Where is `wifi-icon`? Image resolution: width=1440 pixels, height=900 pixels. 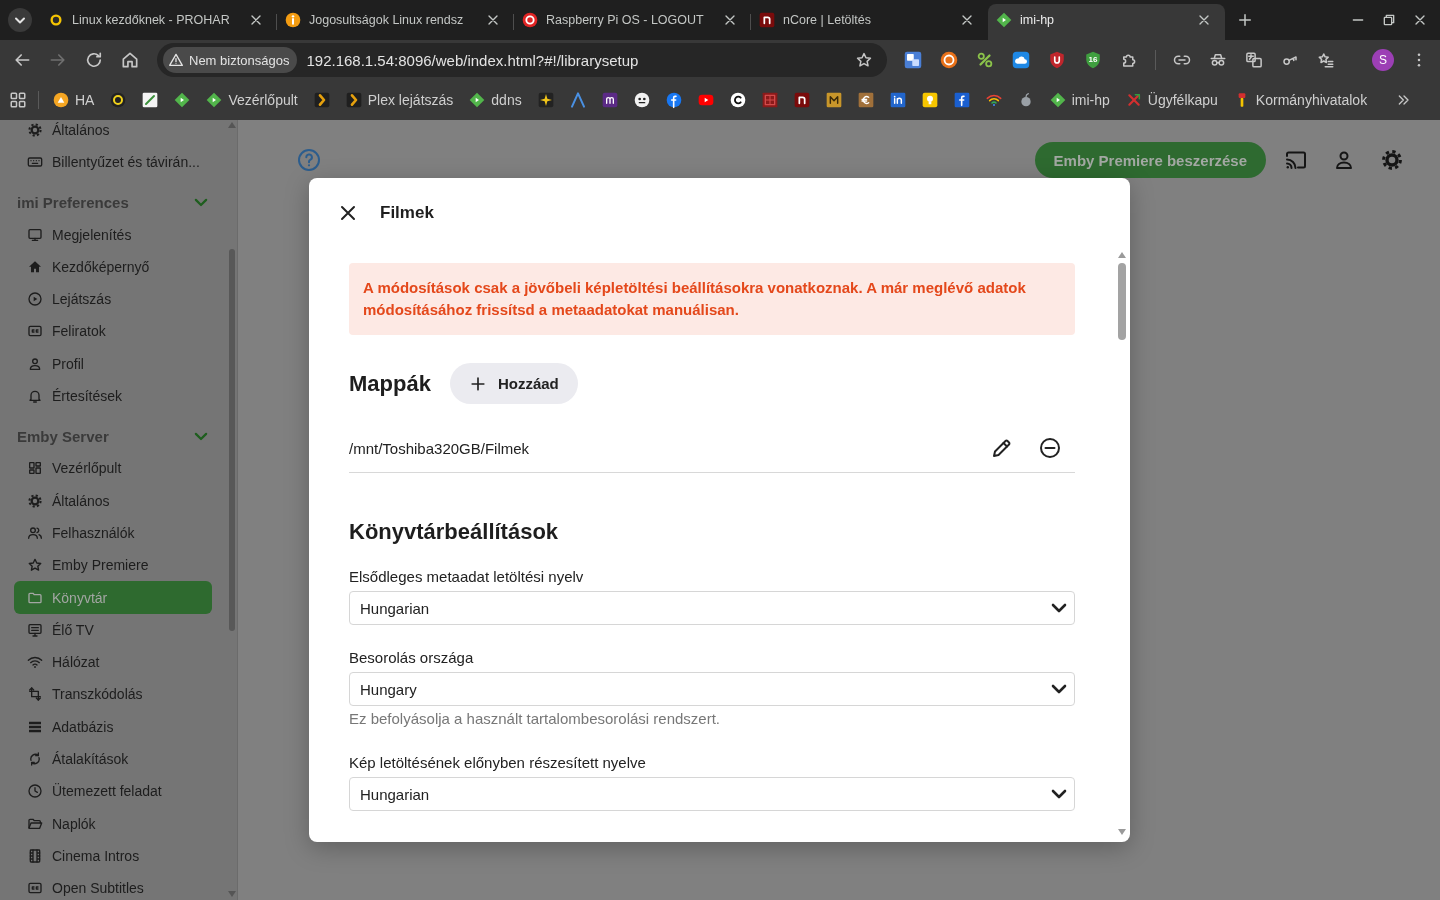 wifi-icon is located at coordinates (993, 100).